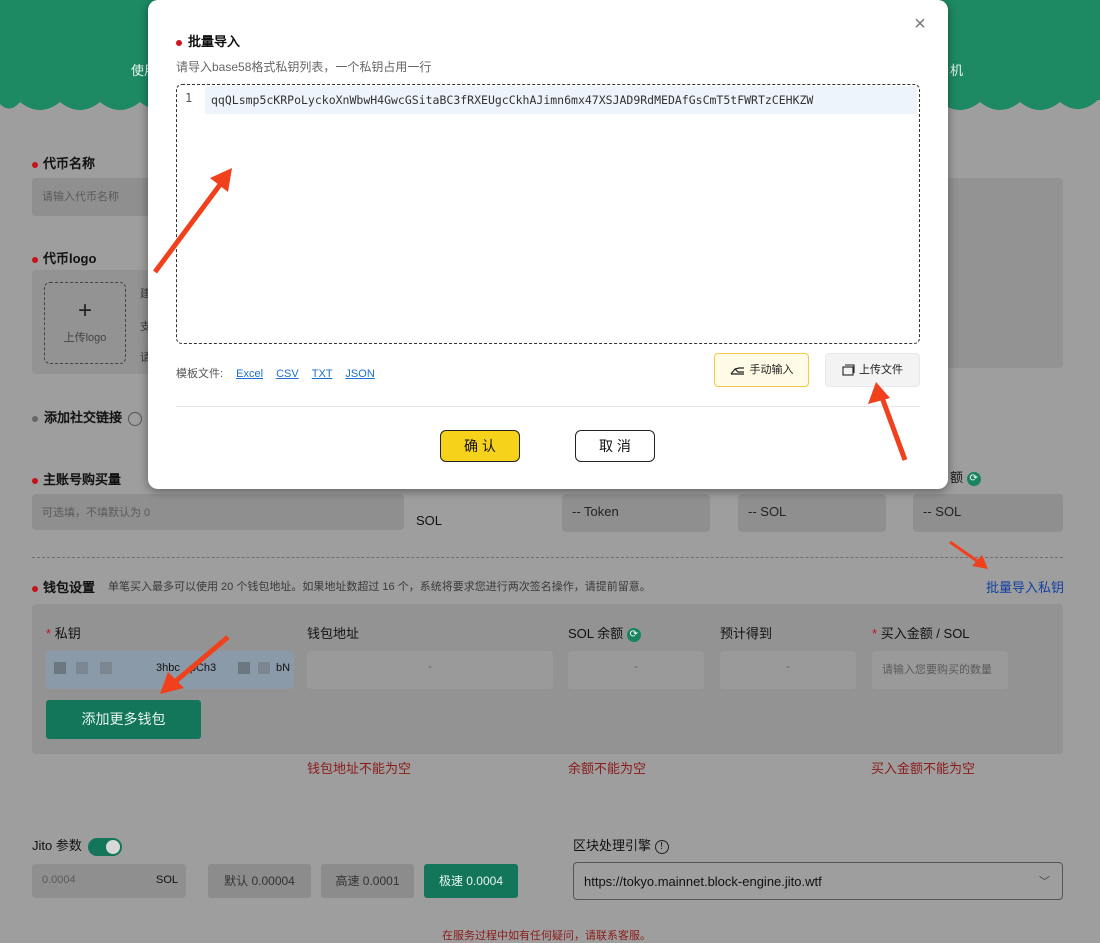 Image resolution: width=1100 pixels, height=943 pixels. What do you see at coordinates (333, 633) in the screenshot?
I see `col-wallet-address: 钱包地址` at bounding box center [333, 633].